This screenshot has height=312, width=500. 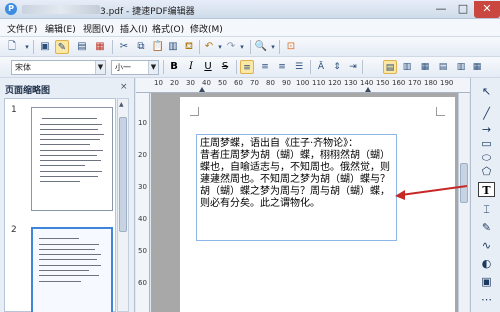 I want to click on menu-format: 格式(O), so click(x=168, y=28).